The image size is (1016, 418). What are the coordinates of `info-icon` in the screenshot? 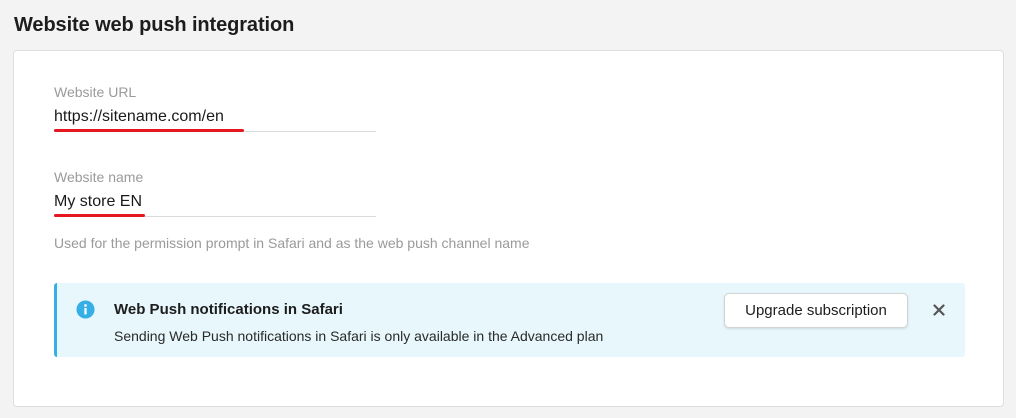 It's located at (85, 309).